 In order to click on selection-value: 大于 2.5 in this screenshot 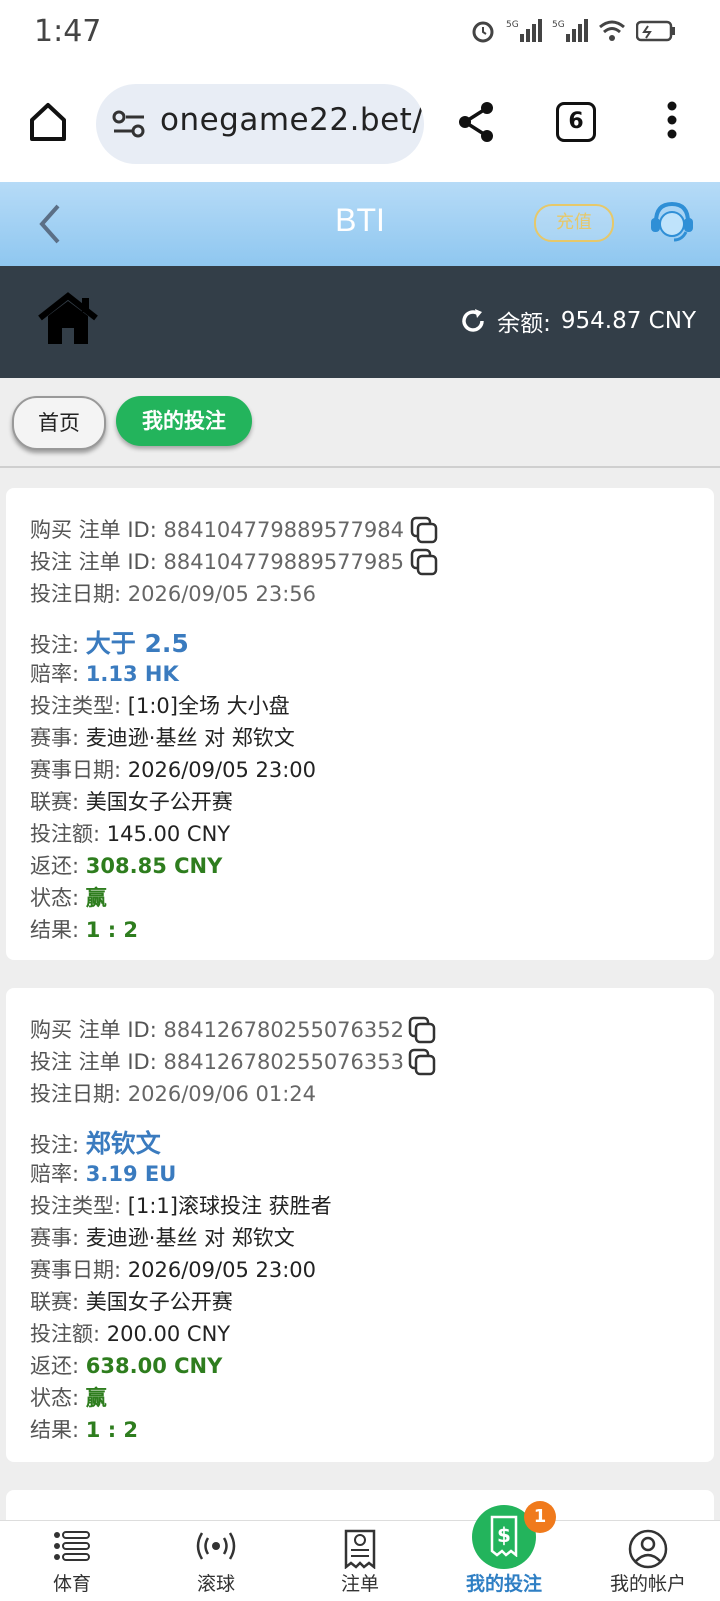, I will do `click(137, 643)`.